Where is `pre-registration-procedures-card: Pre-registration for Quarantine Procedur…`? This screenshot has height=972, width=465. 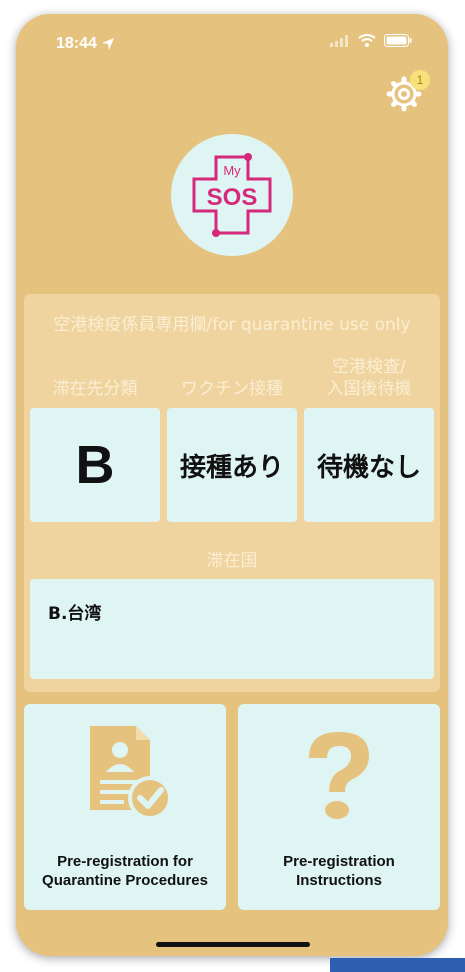 pre-registration-procedures-card: Pre-registration for Quarantine Procedur… is located at coordinates (125, 807).